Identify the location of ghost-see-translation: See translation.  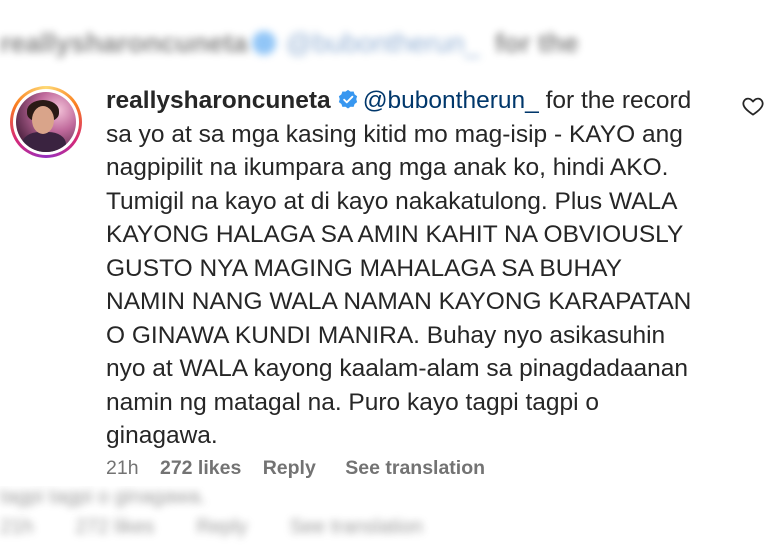
(356, 527).